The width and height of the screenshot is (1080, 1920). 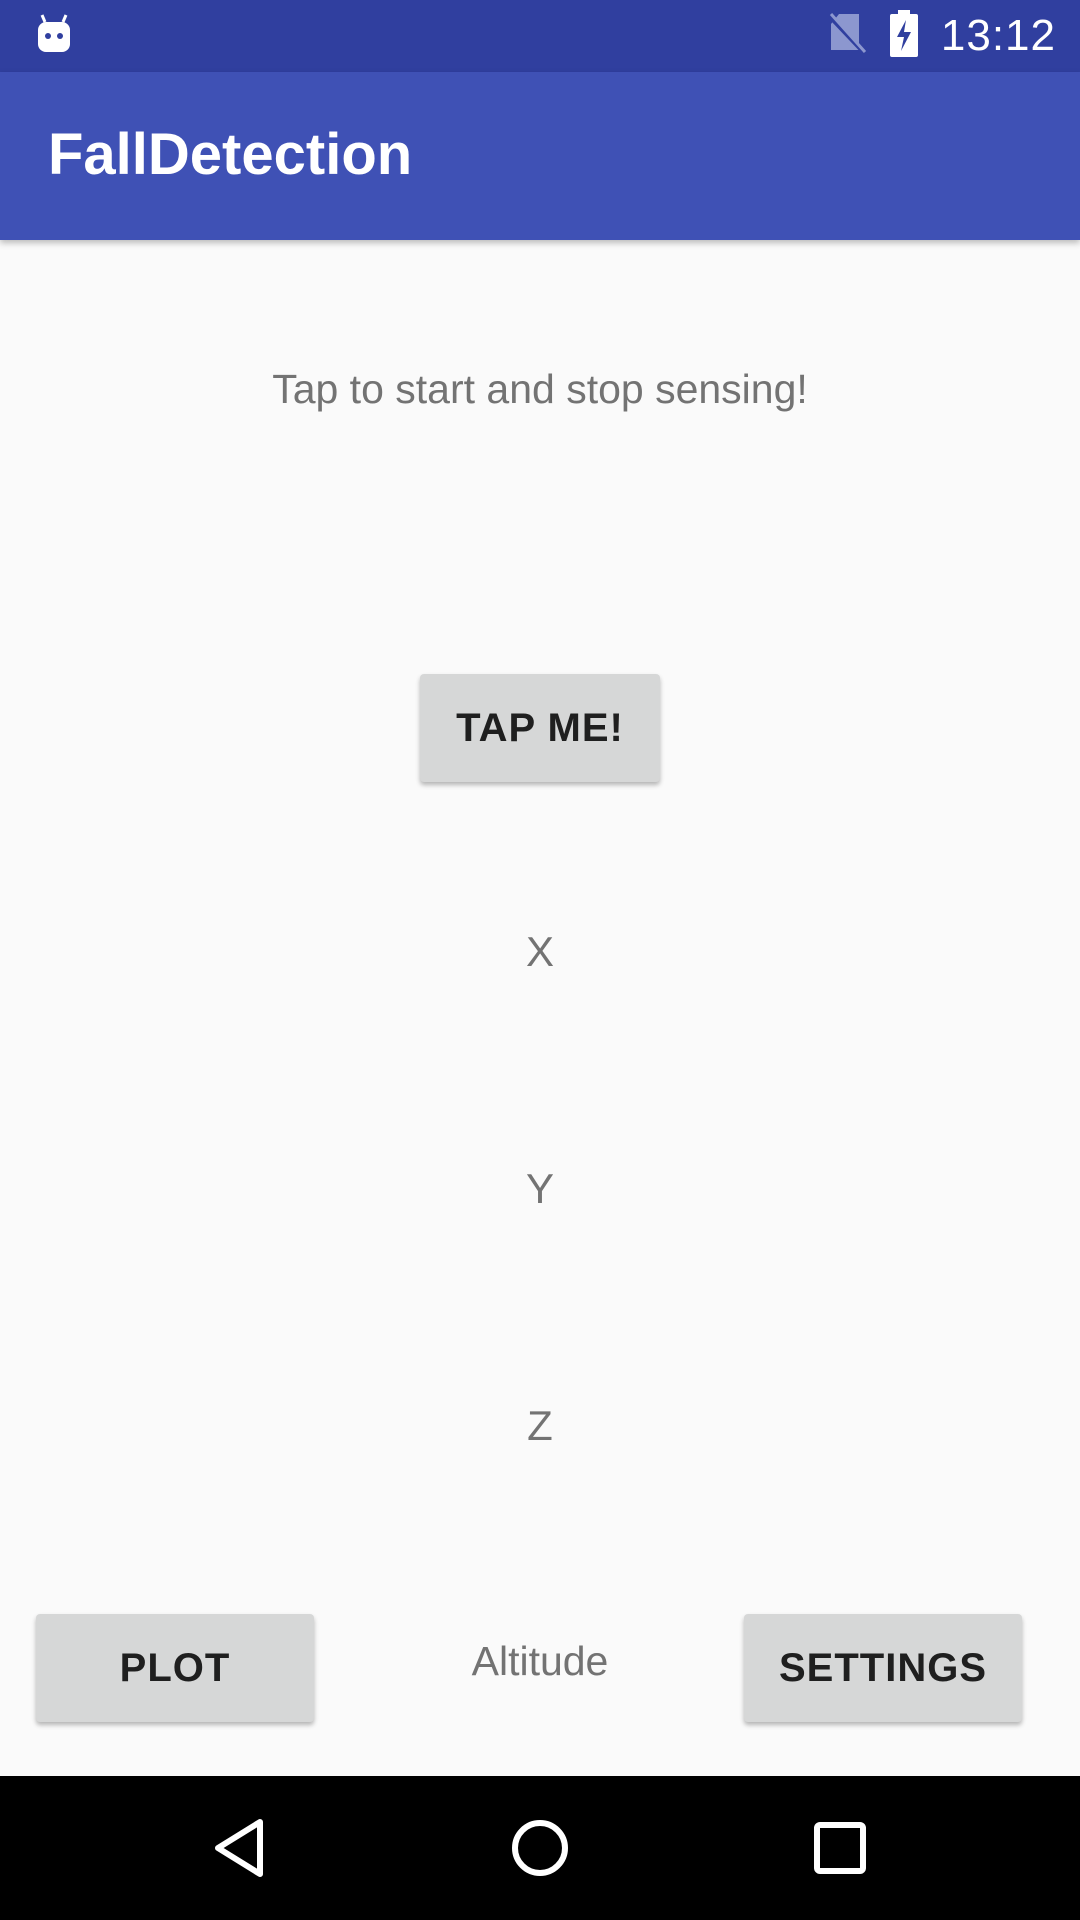 I want to click on y-value-label: Y, so click(x=539, y=1188).